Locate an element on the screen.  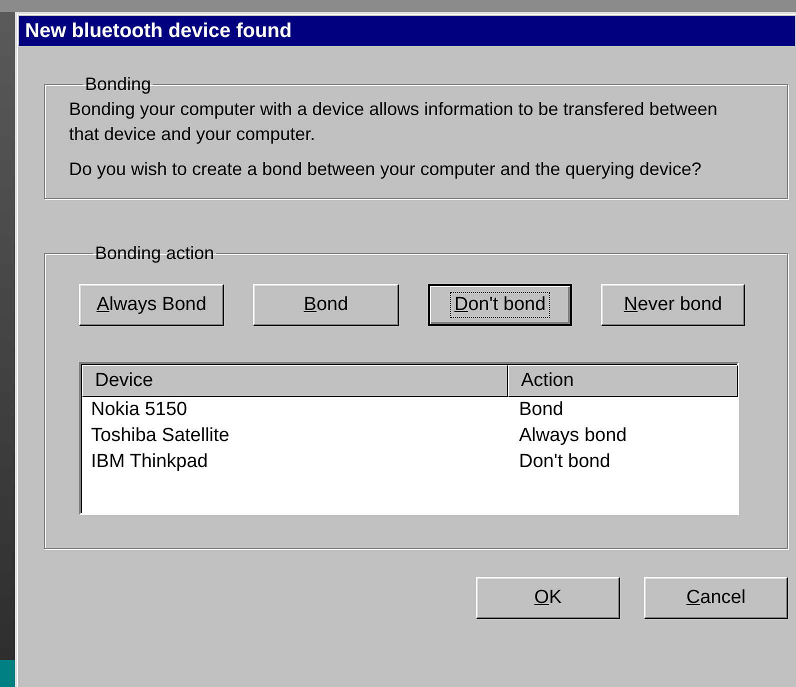
bond-option-button: Never bond is located at coordinates (673, 305).